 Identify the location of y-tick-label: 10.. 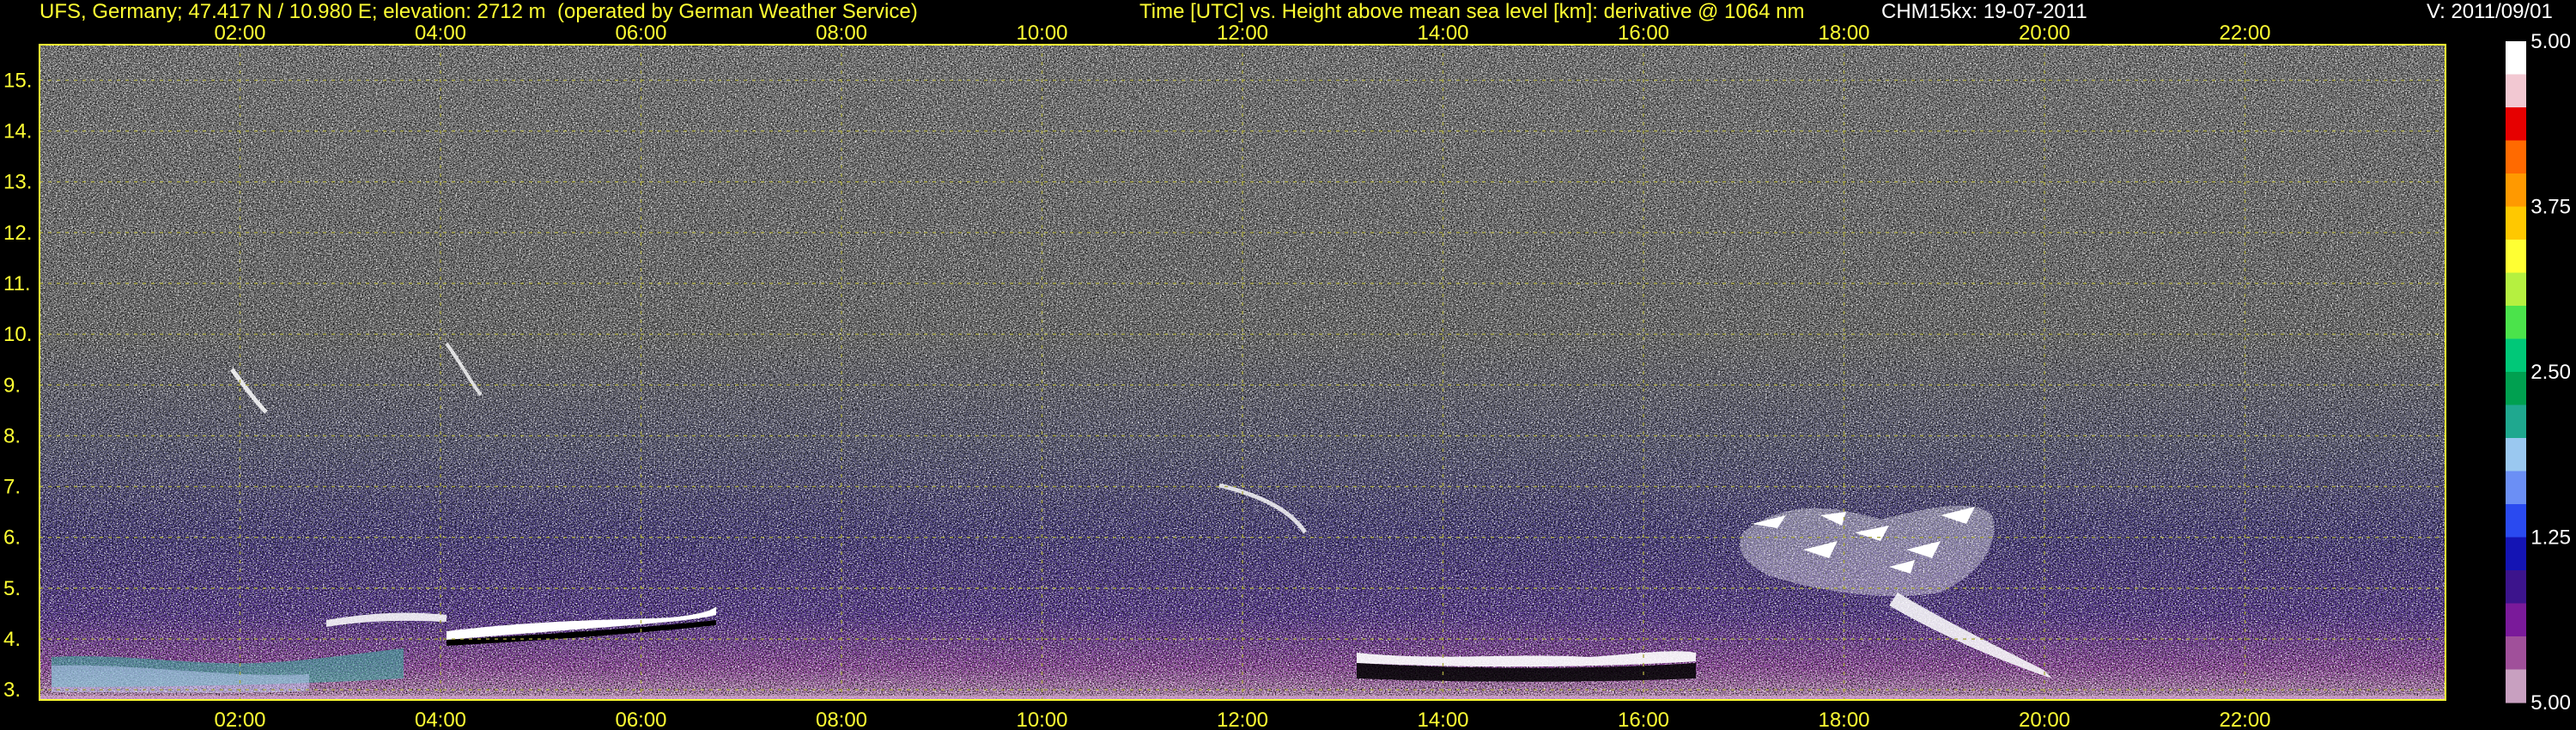
(17, 334).